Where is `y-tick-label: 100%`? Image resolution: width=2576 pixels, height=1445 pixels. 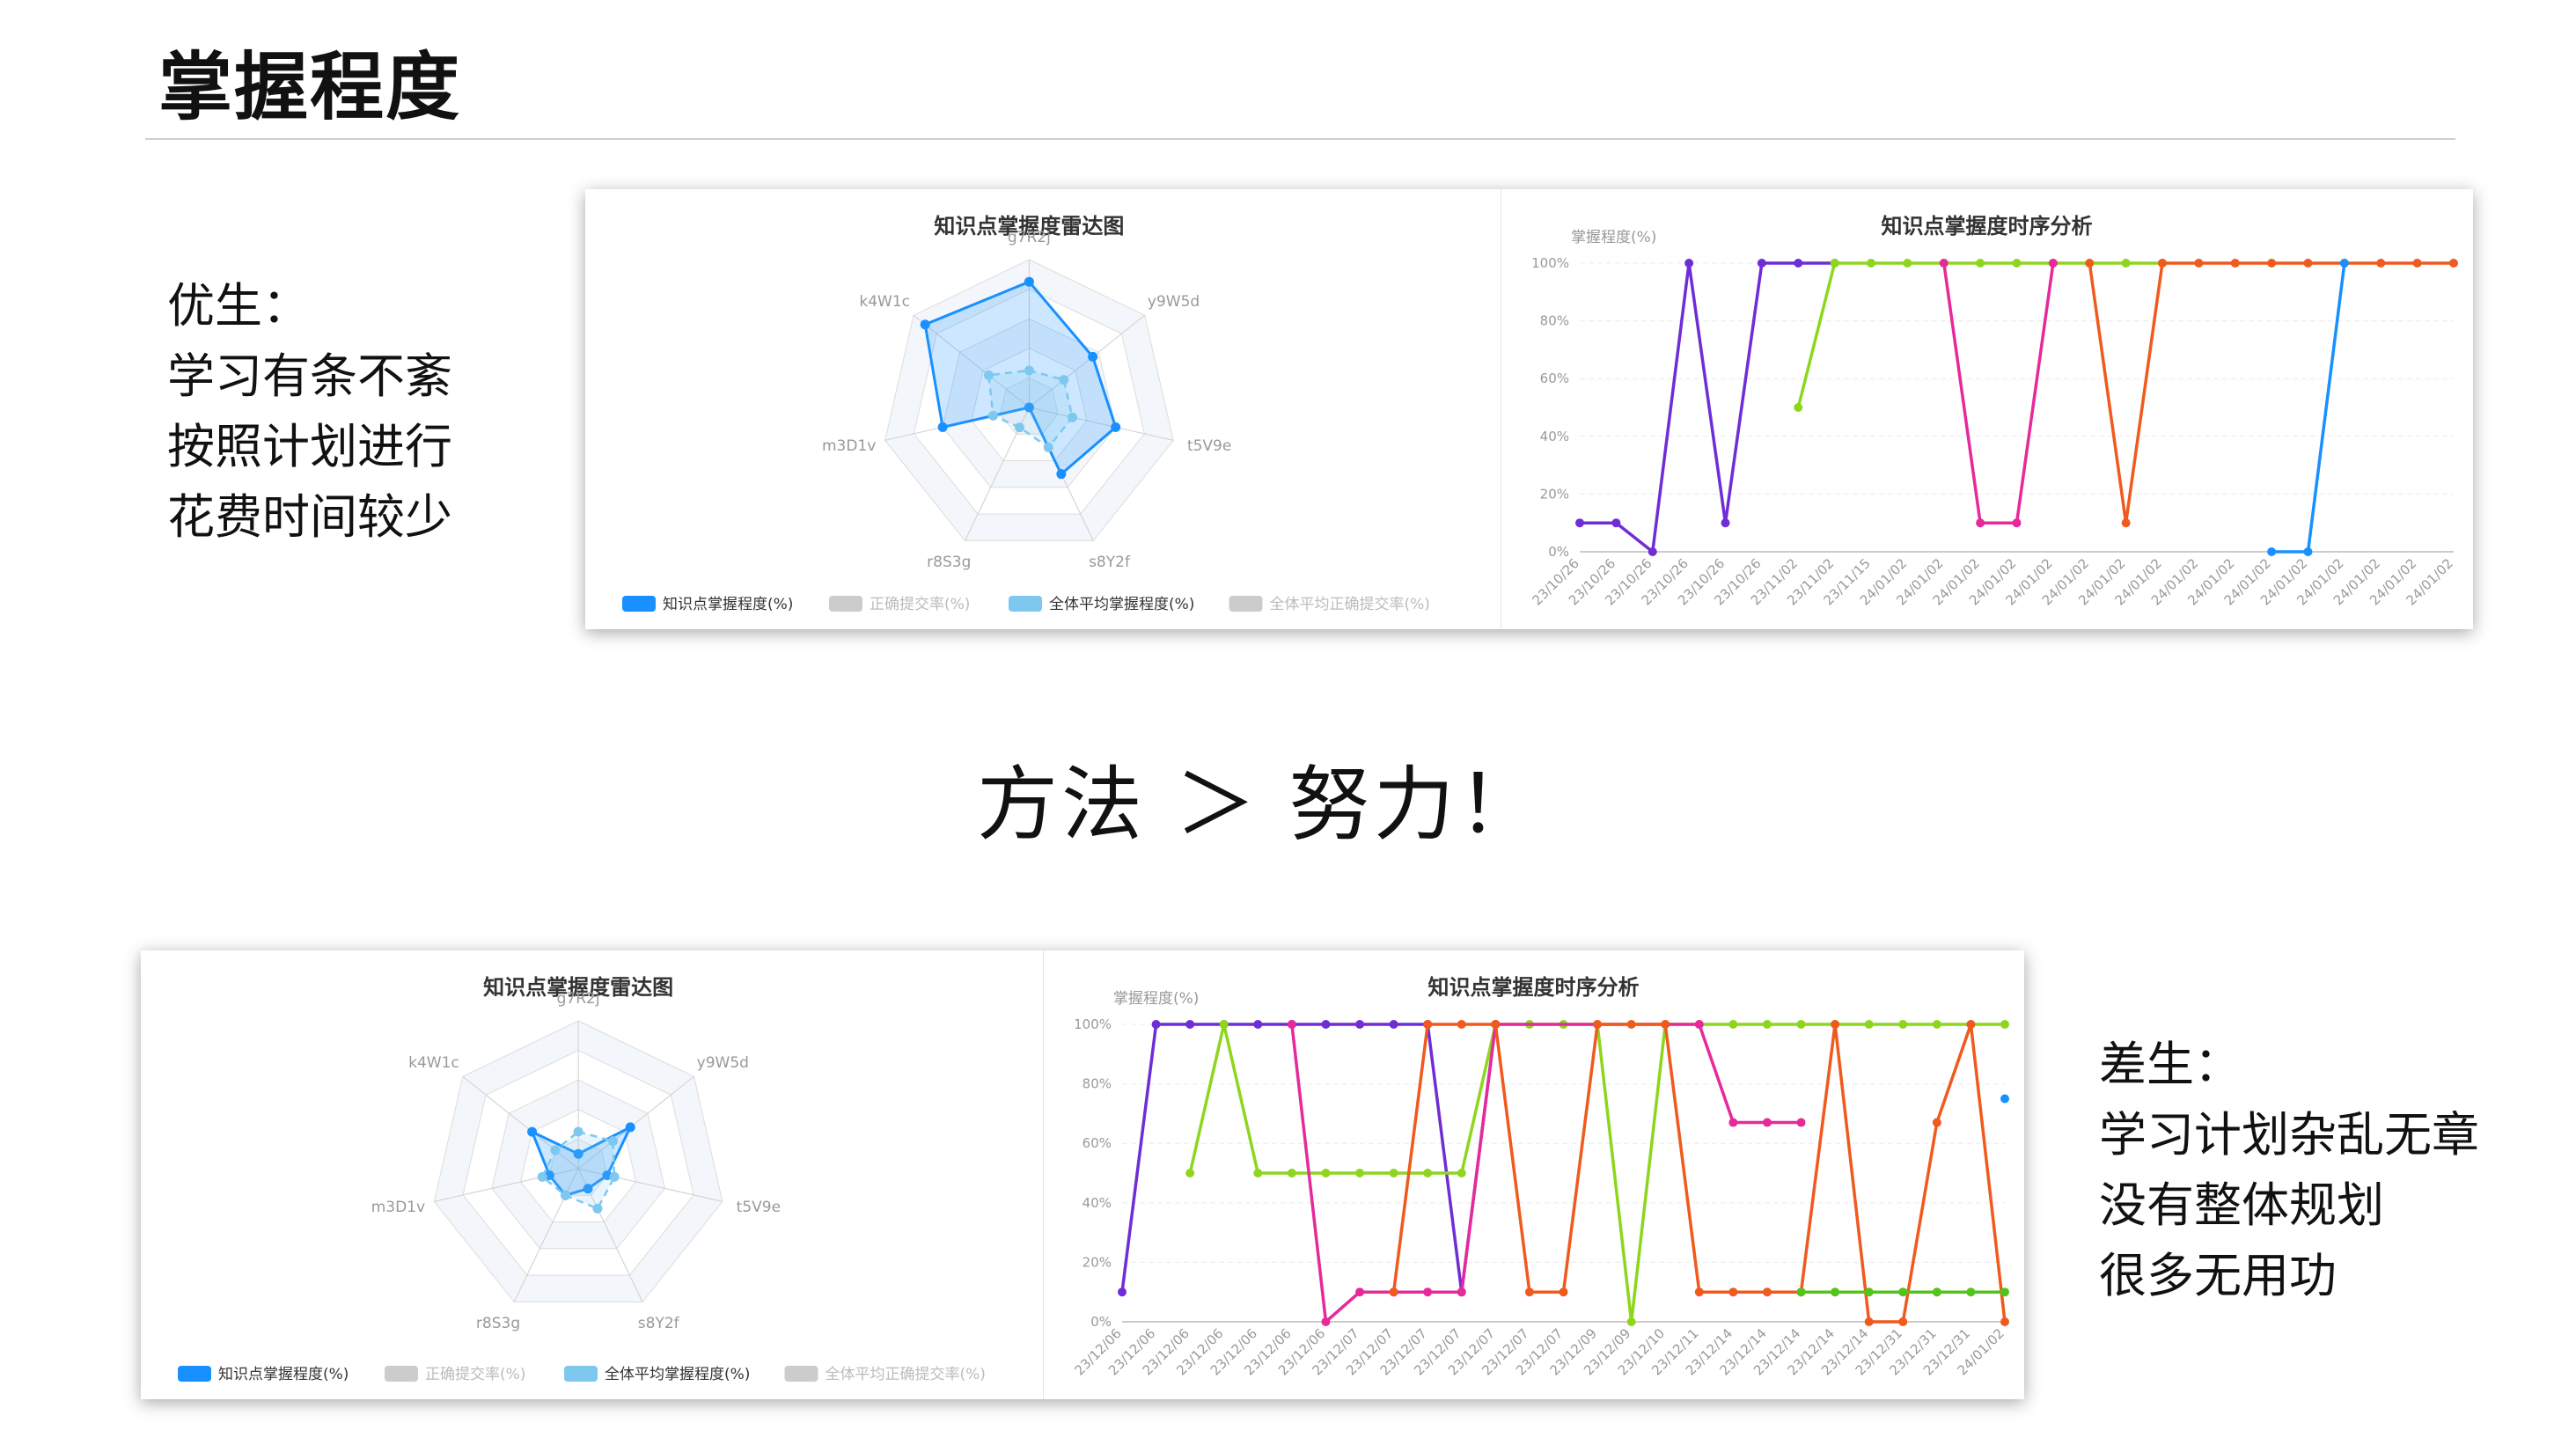
y-tick-label: 100% is located at coordinates (1550, 263).